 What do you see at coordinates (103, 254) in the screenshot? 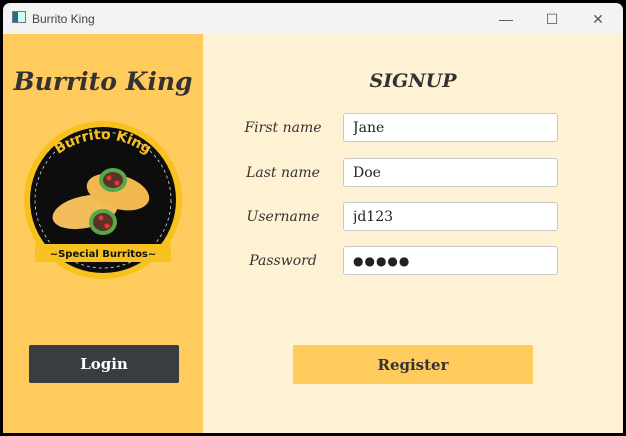
I see `svg-text: ~Special Burritos~` at bounding box center [103, 254].